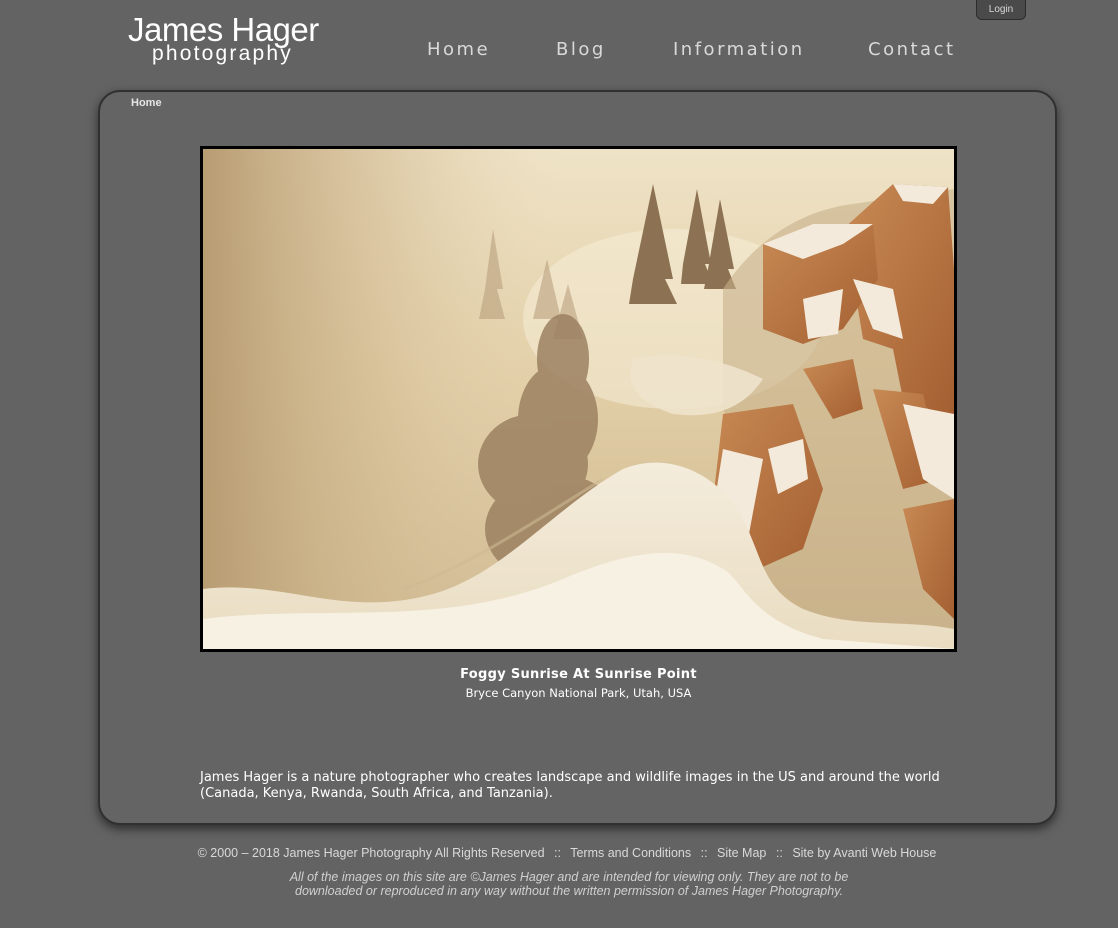 The height and width of the screenshot is (928, 1118). What do you see at coordinates (581, 49) in the screenshot?
I see `nav-blog: Blog` at bounding box center [581, 49].